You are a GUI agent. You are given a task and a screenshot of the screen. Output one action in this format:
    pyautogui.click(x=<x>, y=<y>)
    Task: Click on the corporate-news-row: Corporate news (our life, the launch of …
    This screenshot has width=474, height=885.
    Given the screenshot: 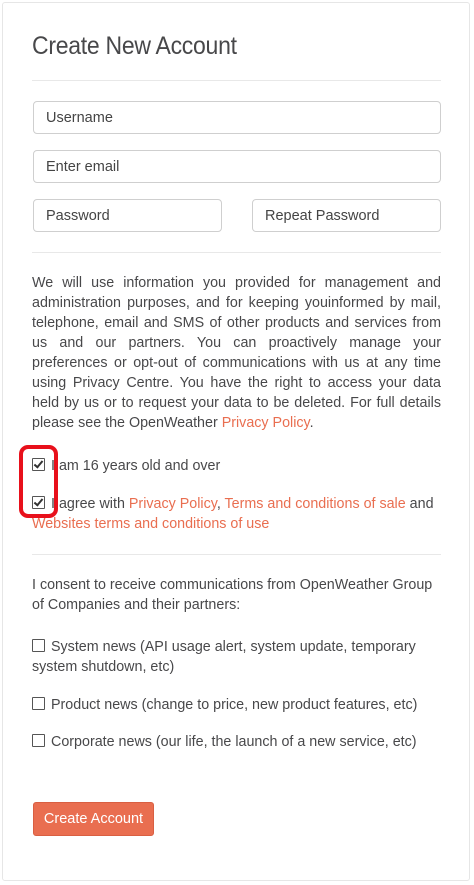 What is the action you would take?
    pyautogui.click(x=236, y=742)
    